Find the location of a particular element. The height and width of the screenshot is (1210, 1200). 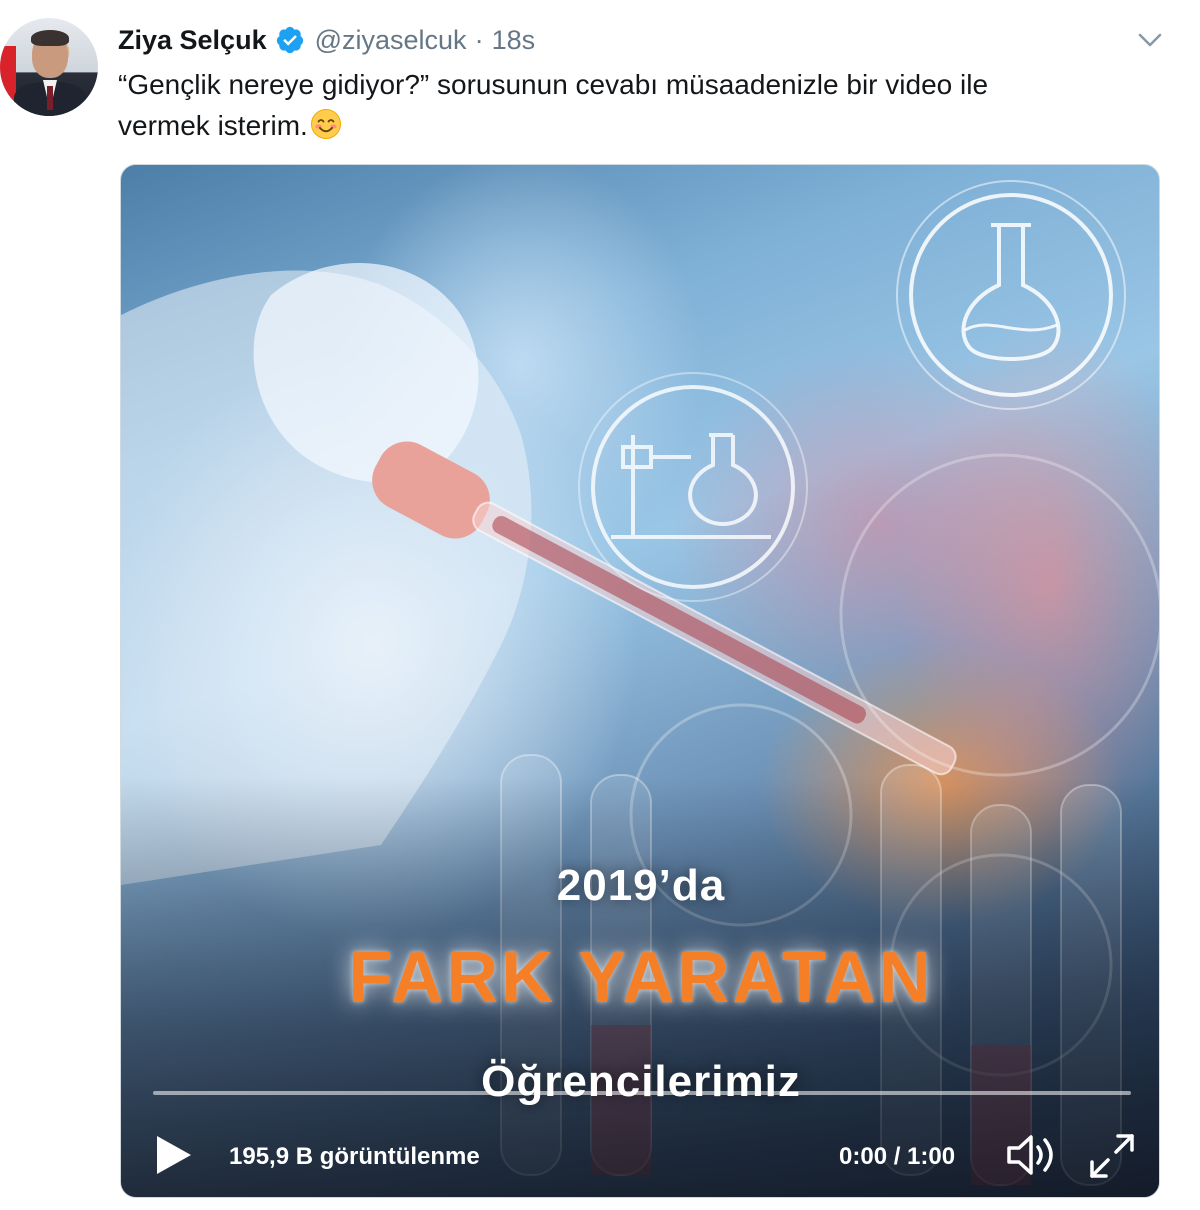

tweet-text-line-2-text: vermek isterim. is located at coordinates (213, 125).